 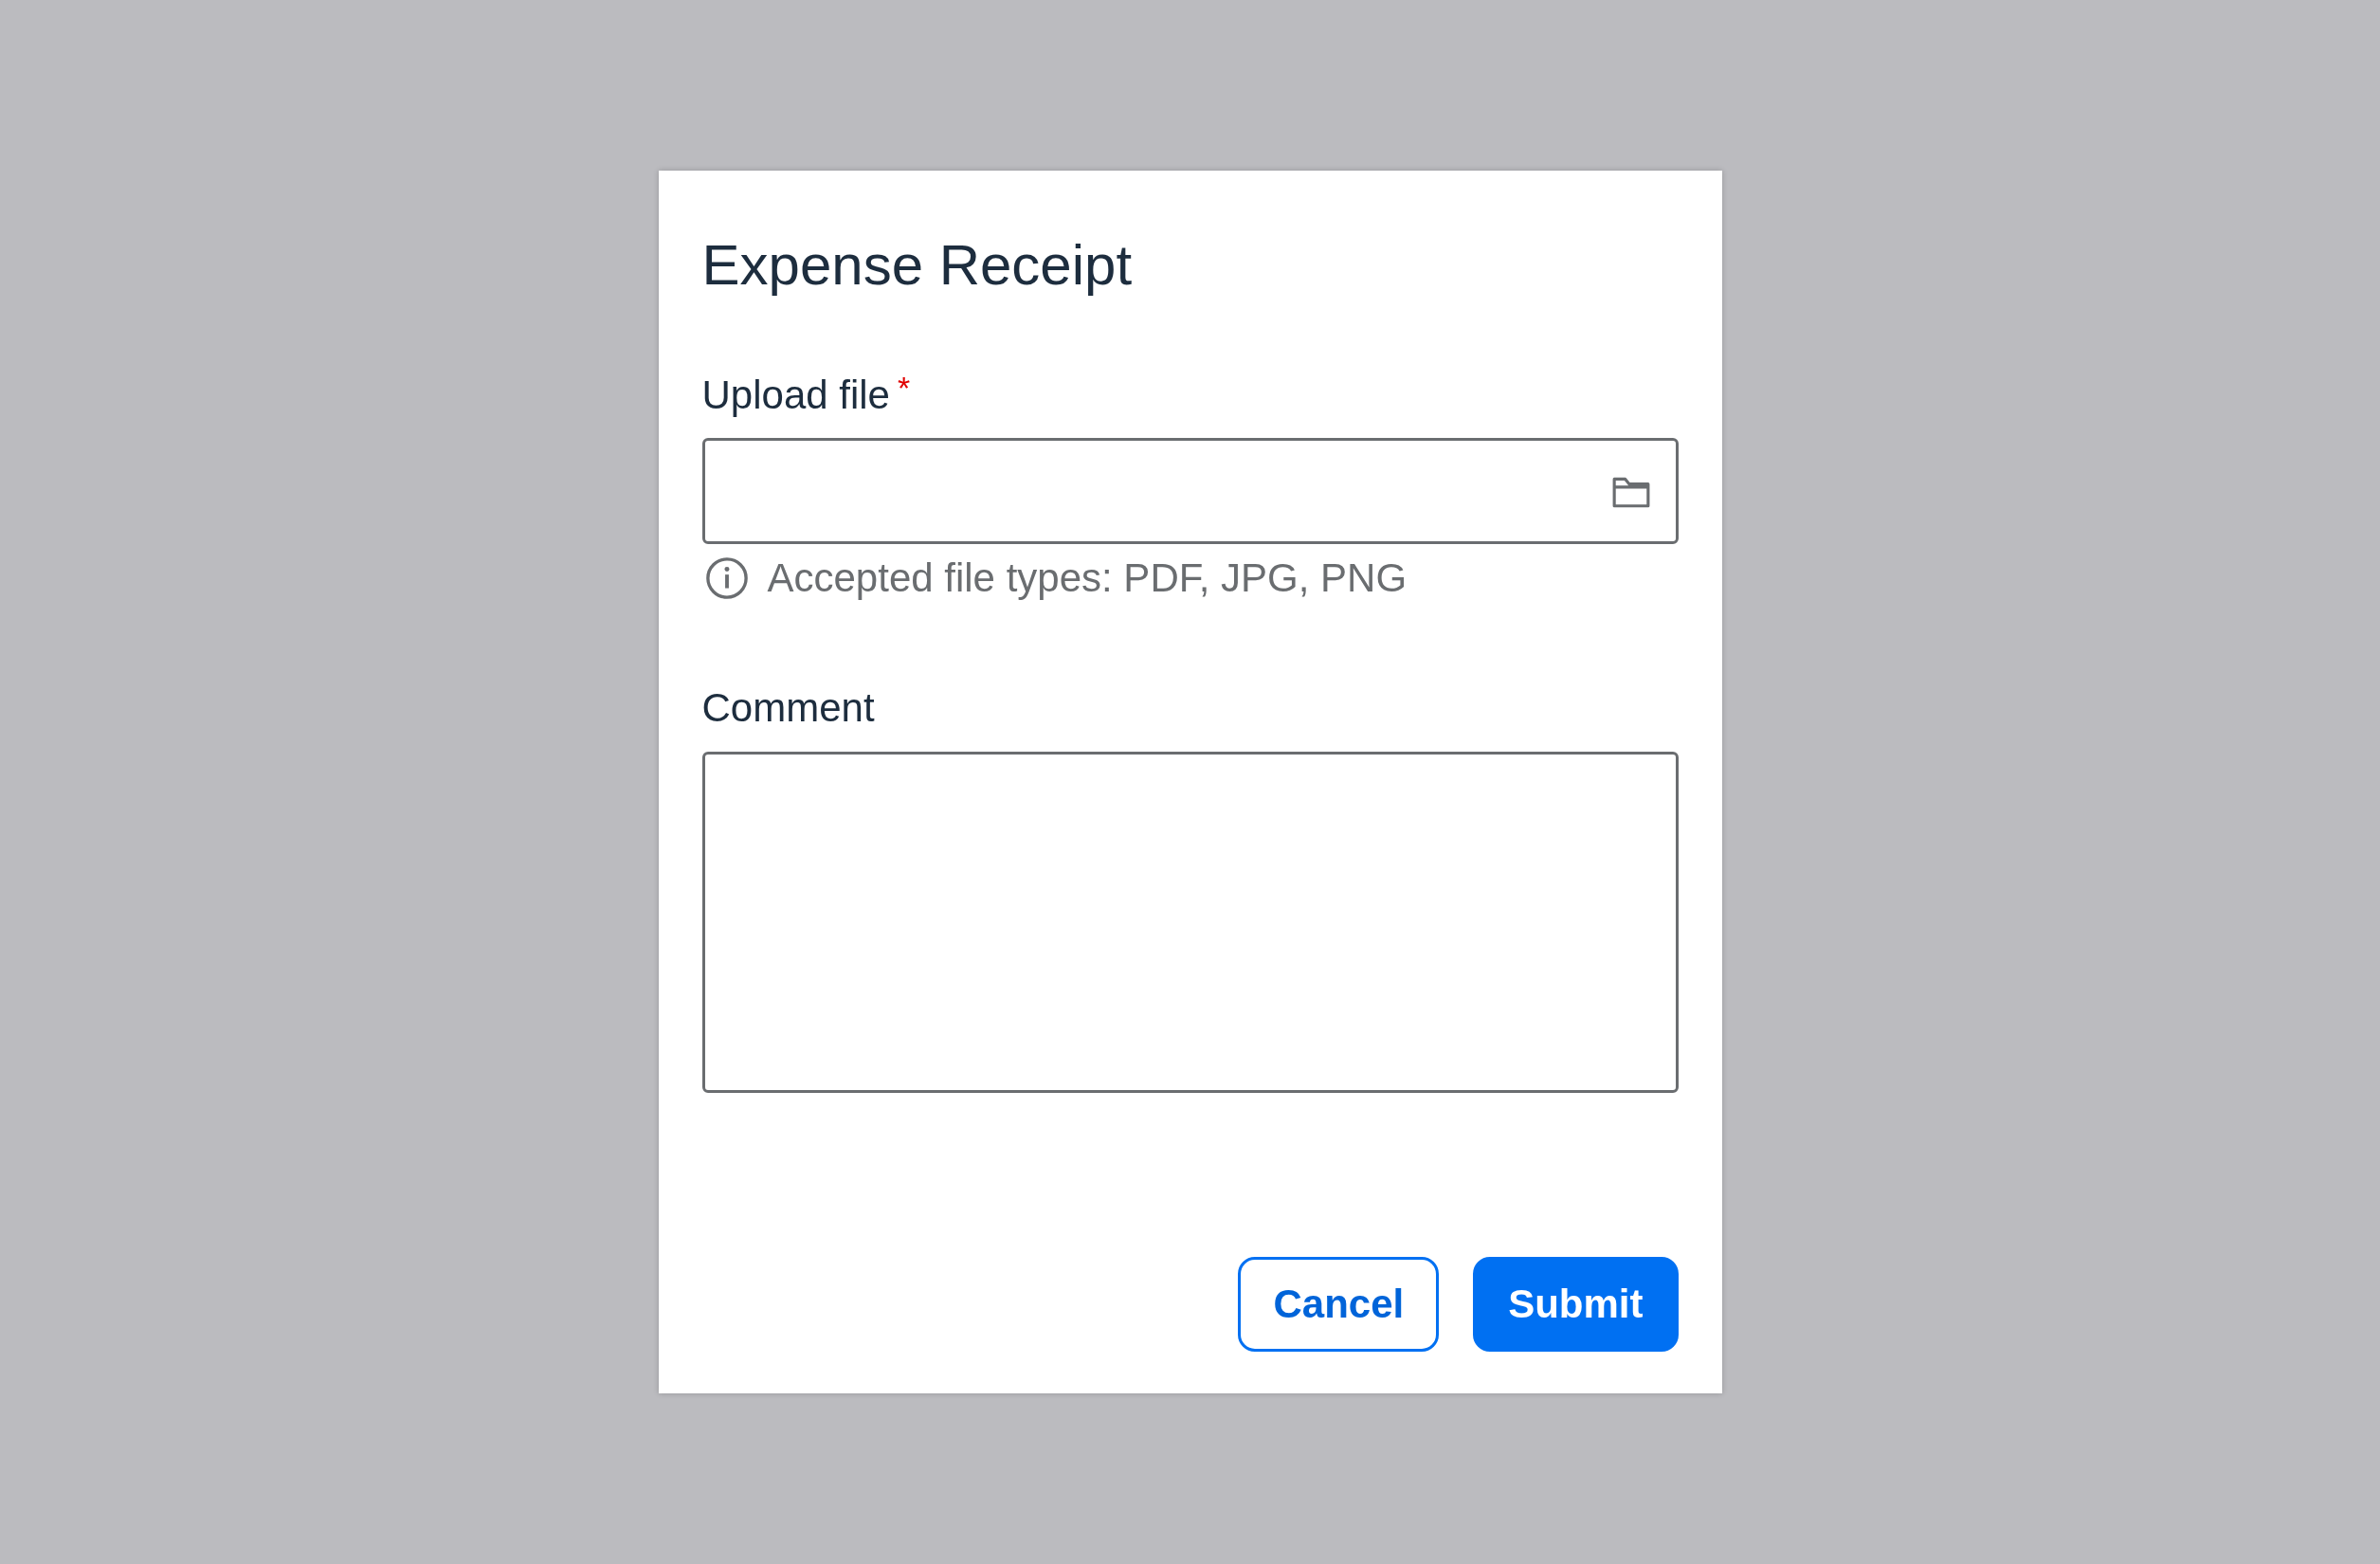 What do you see at coordinates (788, 708) in the screenshot?
I see `field-label: Comment` at bounding box center [788, 708].